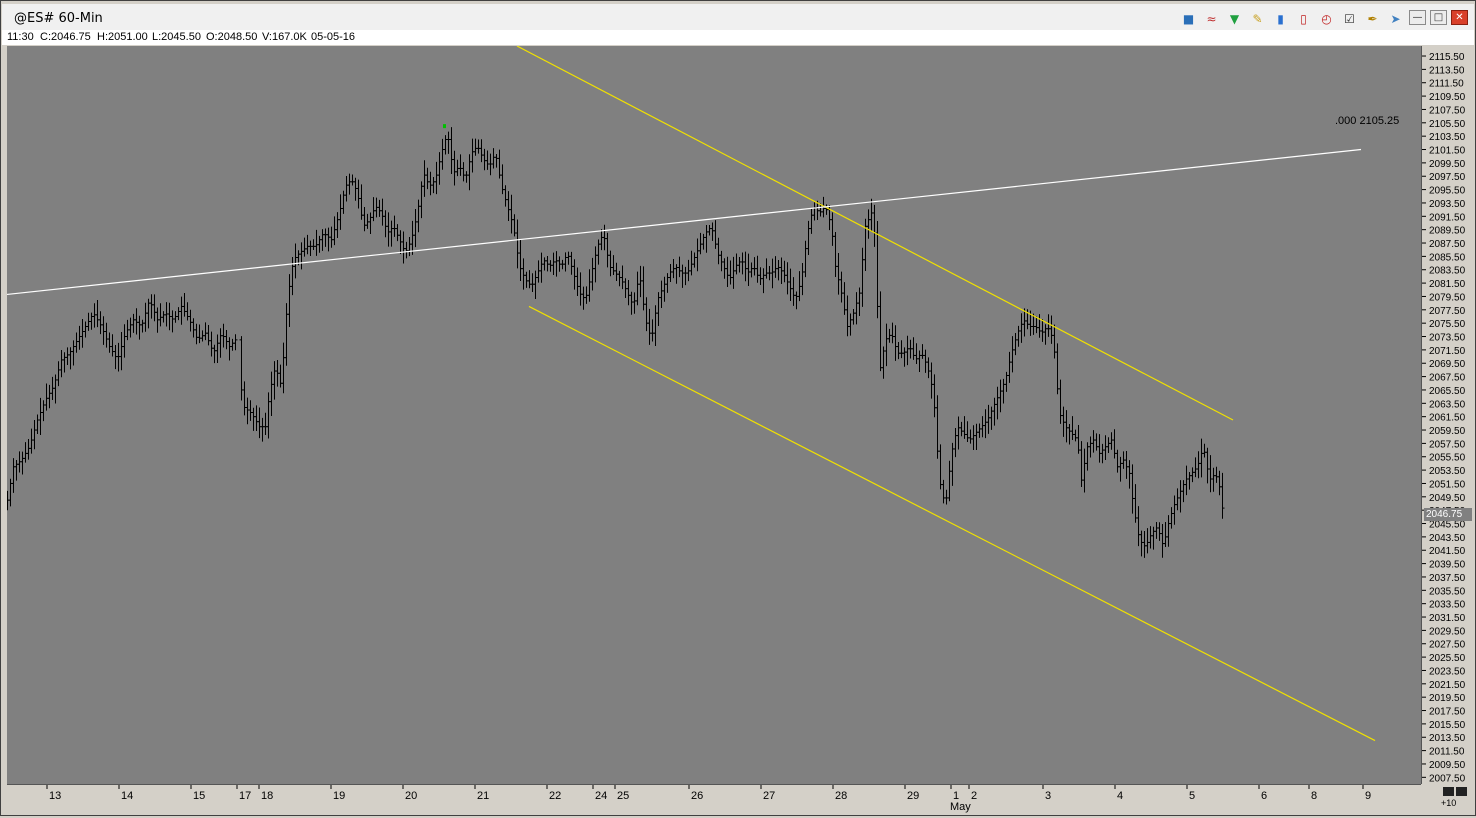 This screenshot has width=1476, height=818. What do you see at coordinates (1234, 18) in the screenshot?
I see `gift-funnel-icon: ▼` at bounding box center [1234, 18].